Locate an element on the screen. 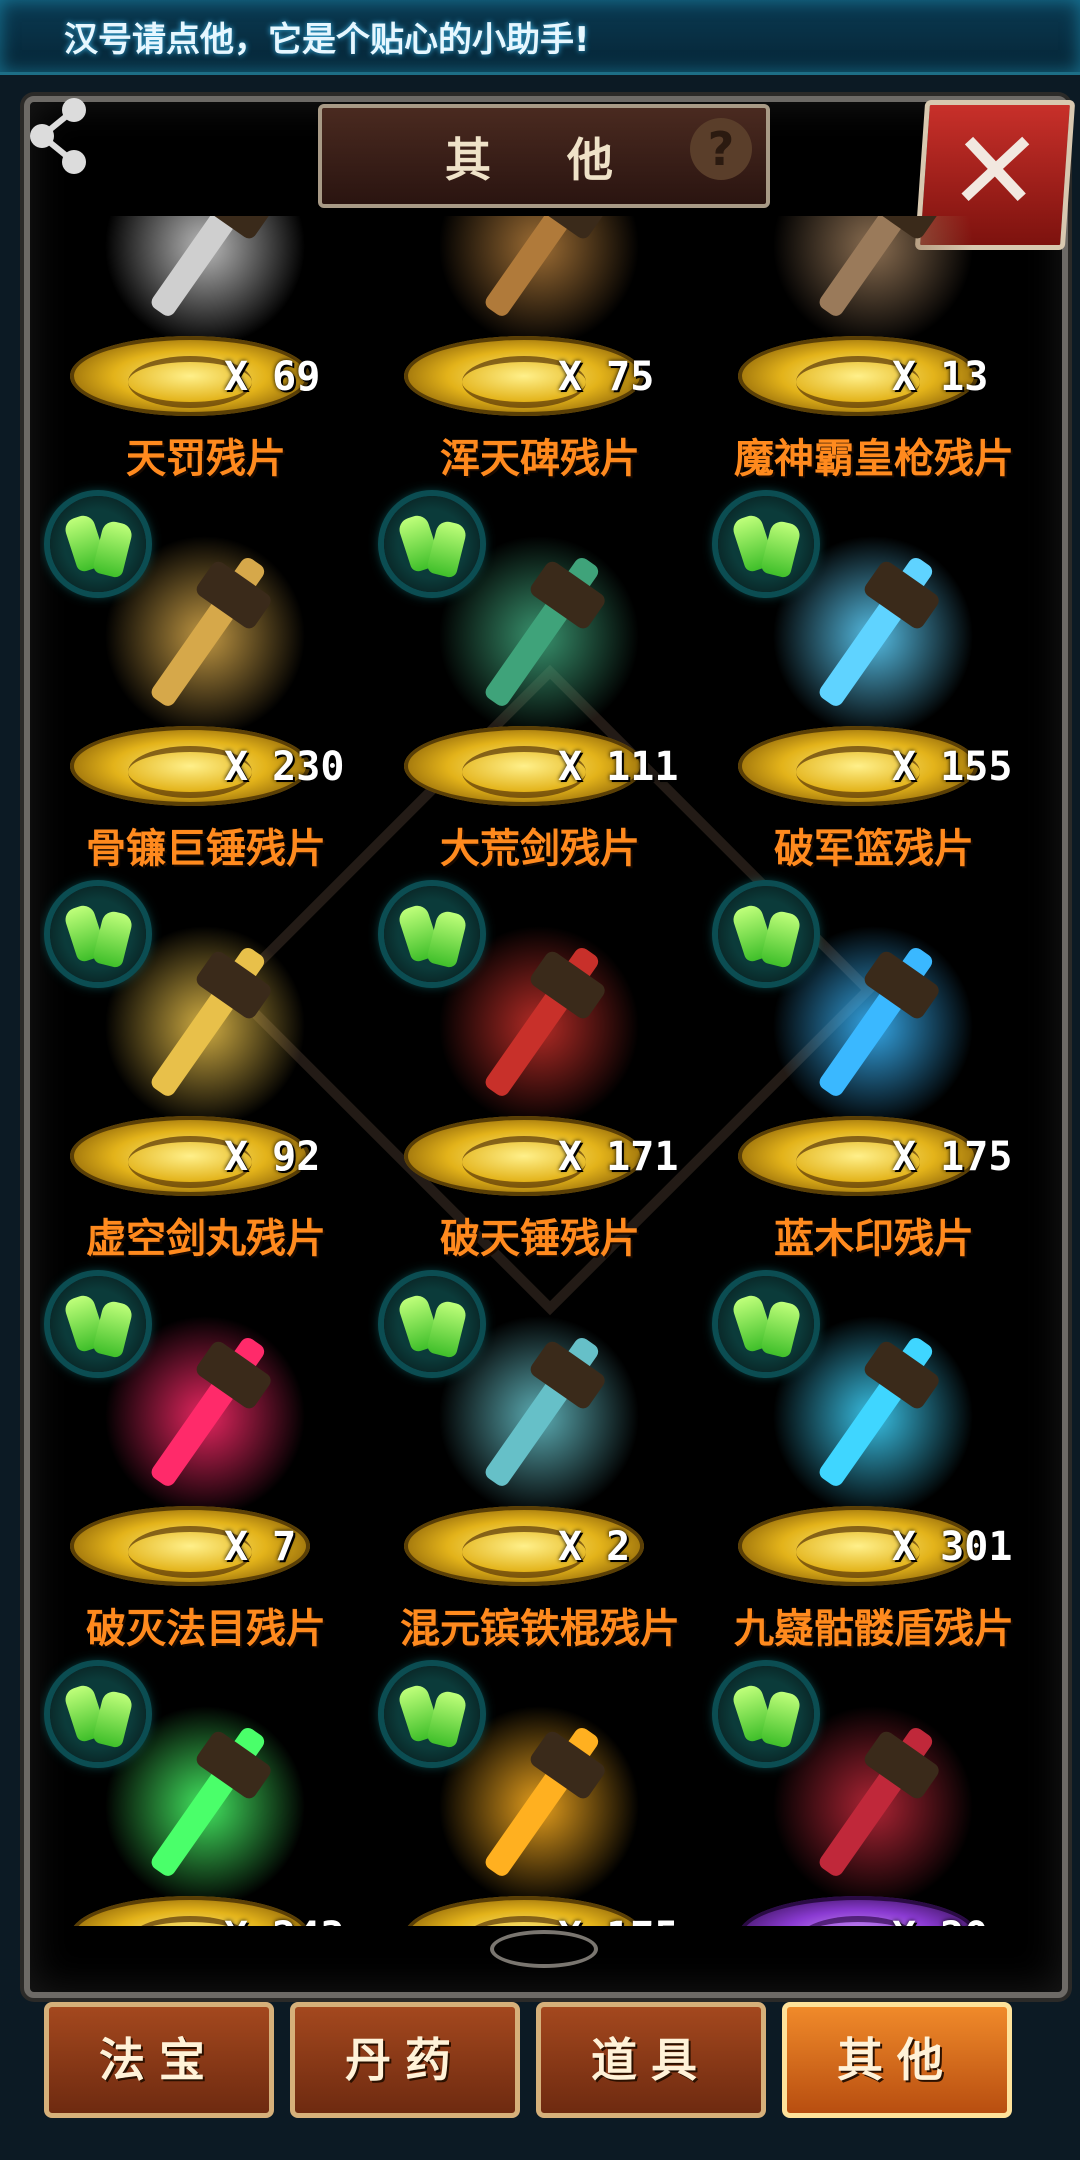  hint-bar: 汉号请点他，它是个贴心的小助手! is located at coordinates (540, 37).